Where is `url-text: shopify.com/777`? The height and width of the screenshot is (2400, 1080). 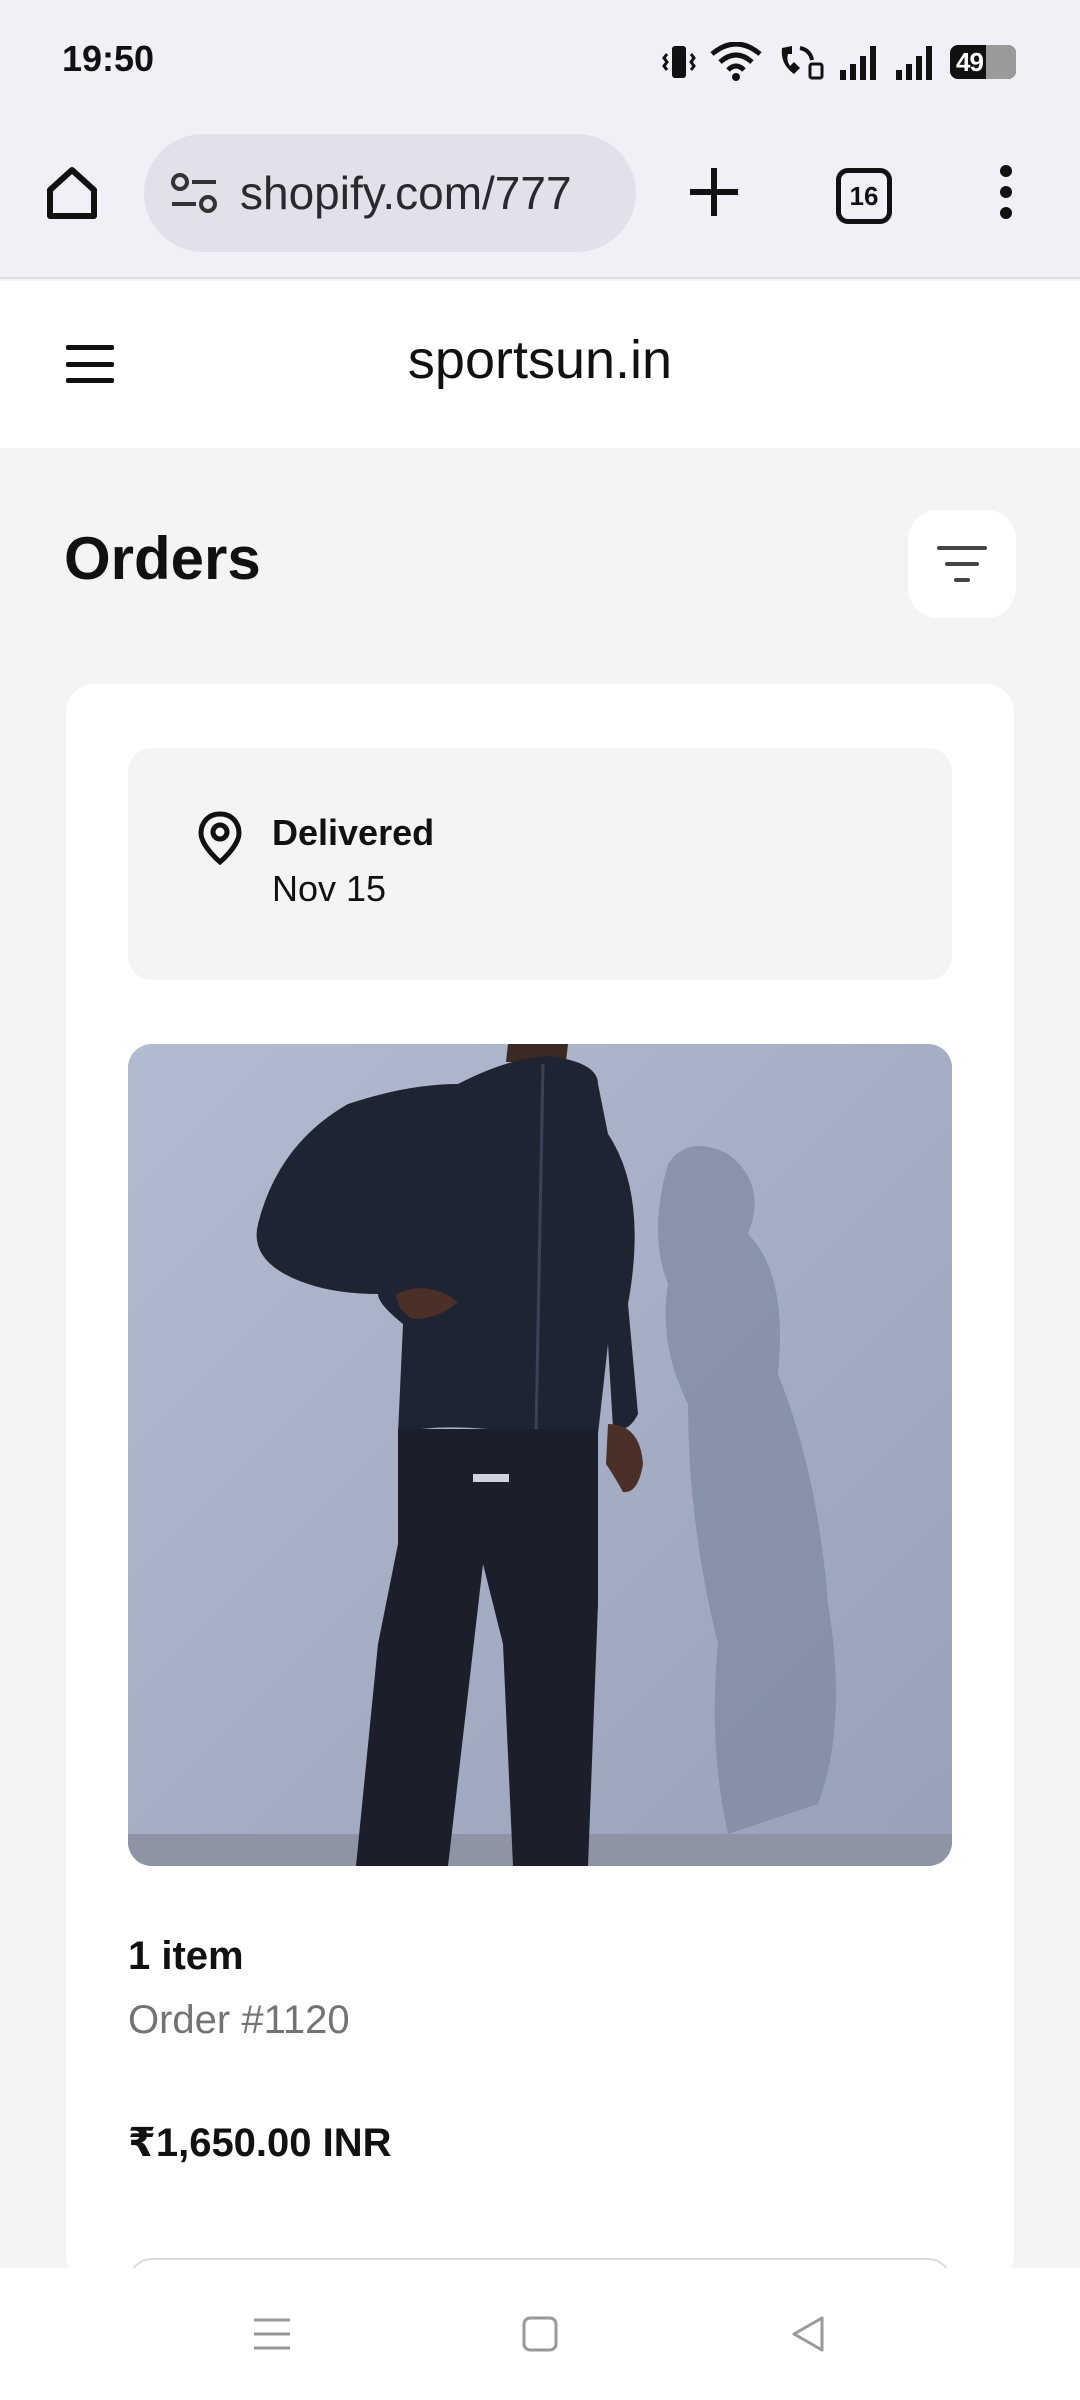 url-text: shopify.com/777 is located at coordinates (406, 193).